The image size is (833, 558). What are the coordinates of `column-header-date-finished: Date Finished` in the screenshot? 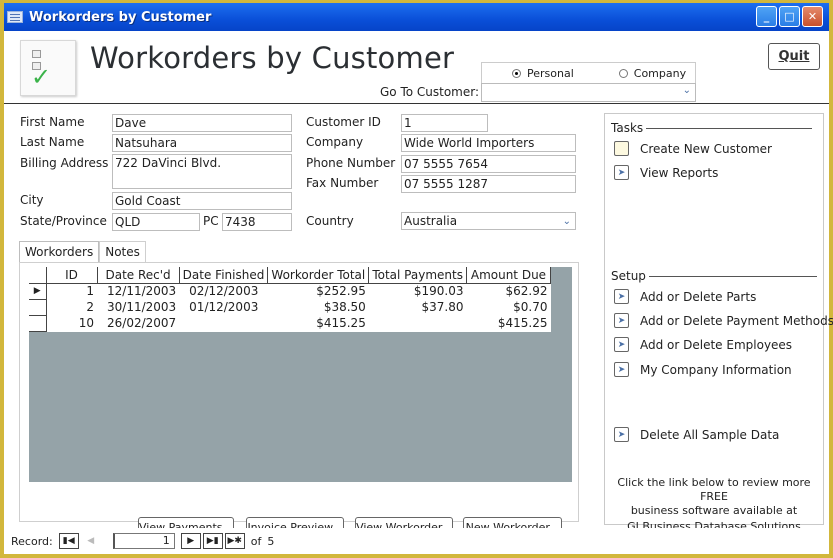 It's located at (224, 275).